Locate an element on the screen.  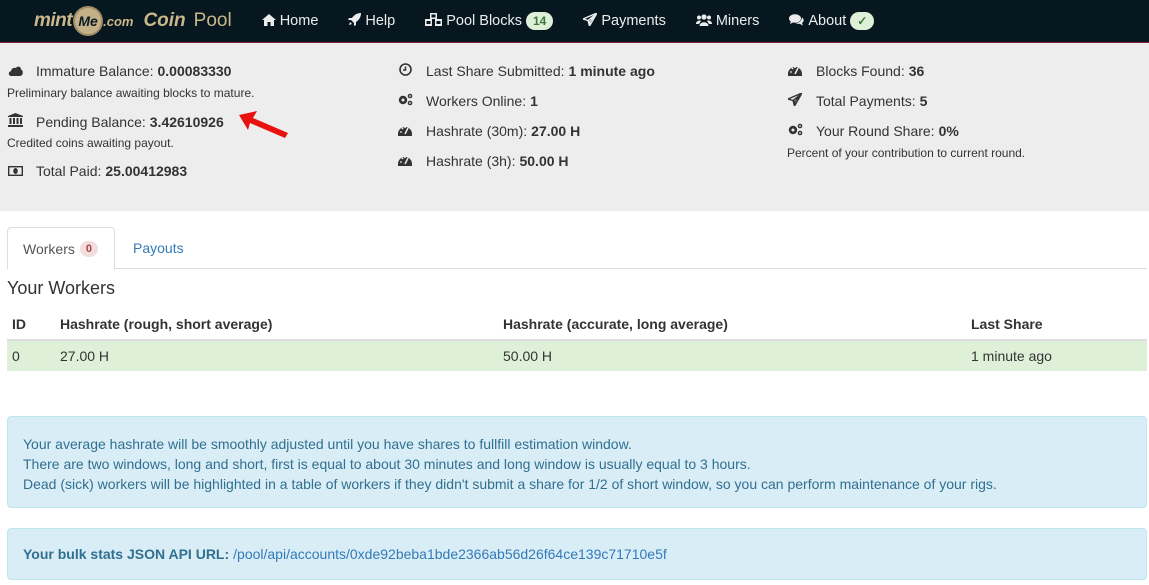
hashrate-30m-value: 27.00 H is located at coordinates (556, 131).